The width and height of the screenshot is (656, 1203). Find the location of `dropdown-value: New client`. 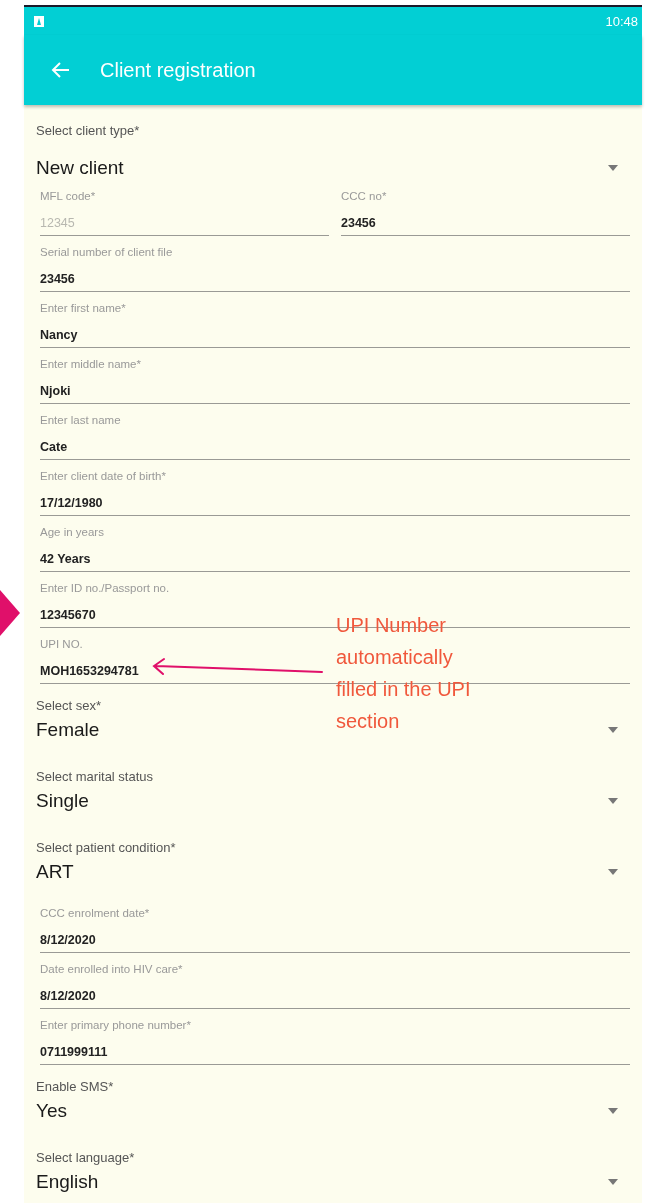

dropdown-value: New client is located at coordinates (80, 168).